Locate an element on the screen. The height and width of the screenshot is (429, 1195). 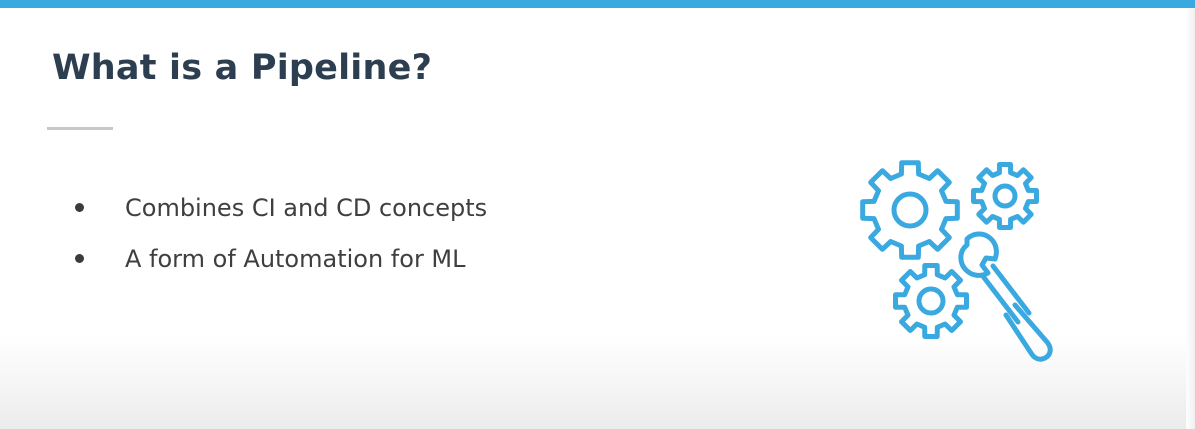
slide-edge-shadow is located at coordinates (1190, 218).